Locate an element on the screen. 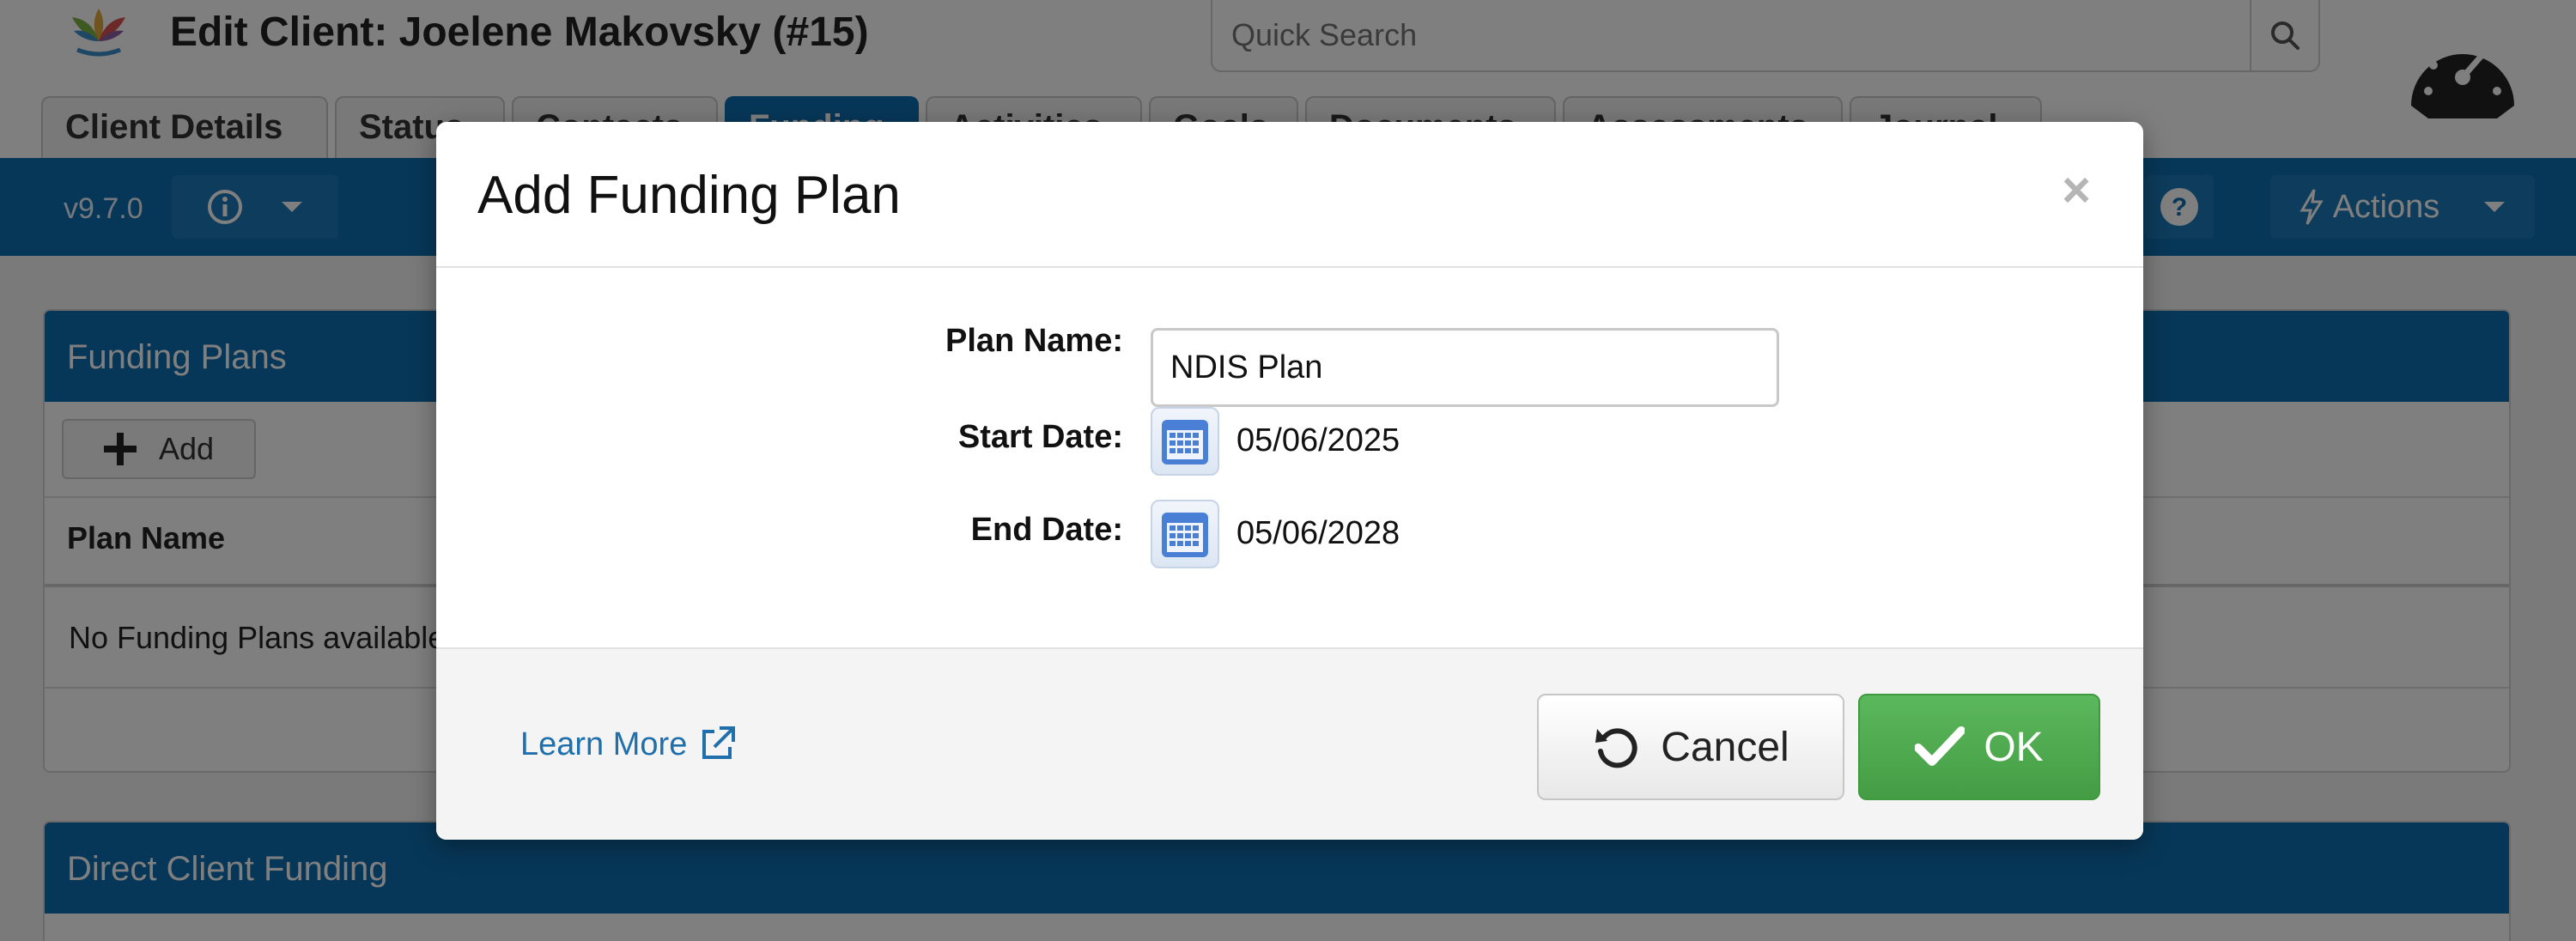  ok-label: OK is located at coordinates (2014, 747).